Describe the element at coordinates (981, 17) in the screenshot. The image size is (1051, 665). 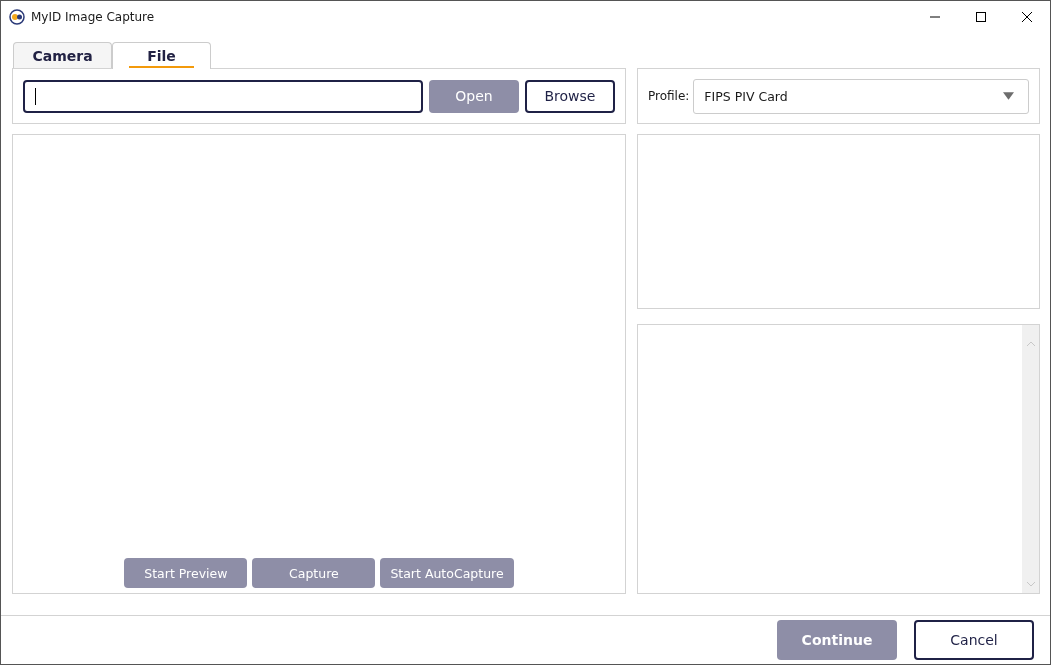
I see `maximize-icon` at that location.